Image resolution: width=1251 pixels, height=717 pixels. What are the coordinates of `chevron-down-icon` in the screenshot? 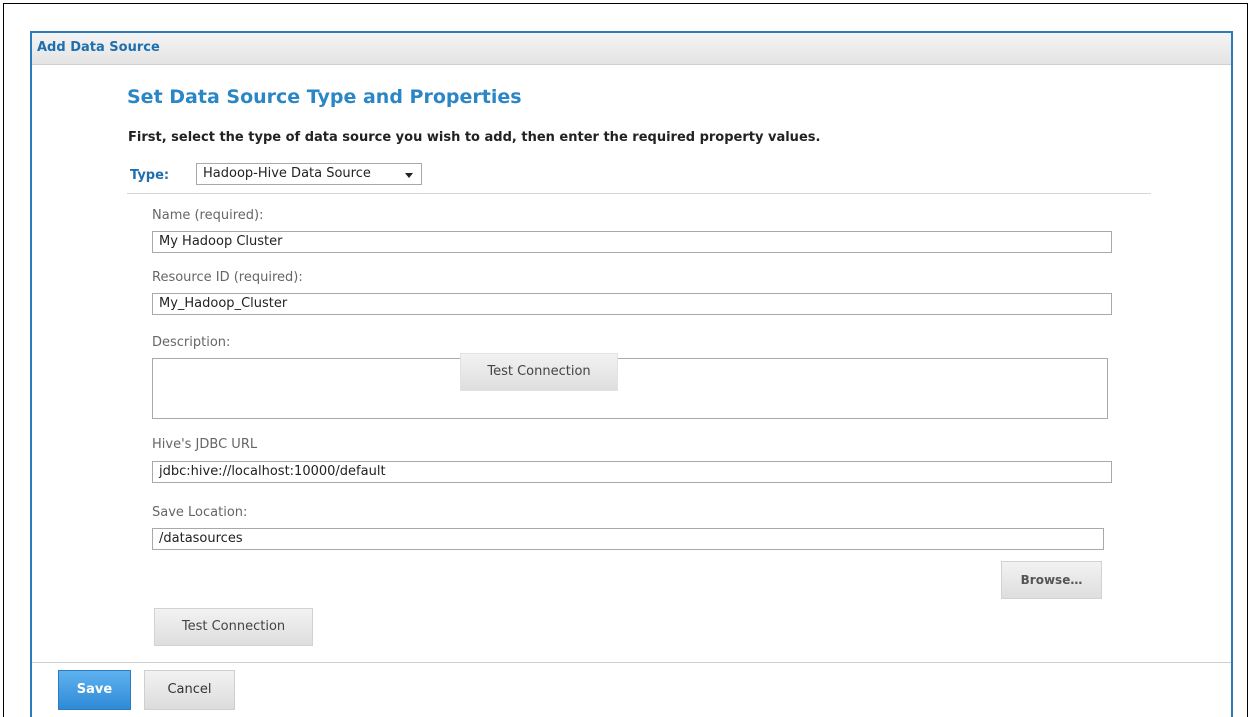 It's located at (409, 175).